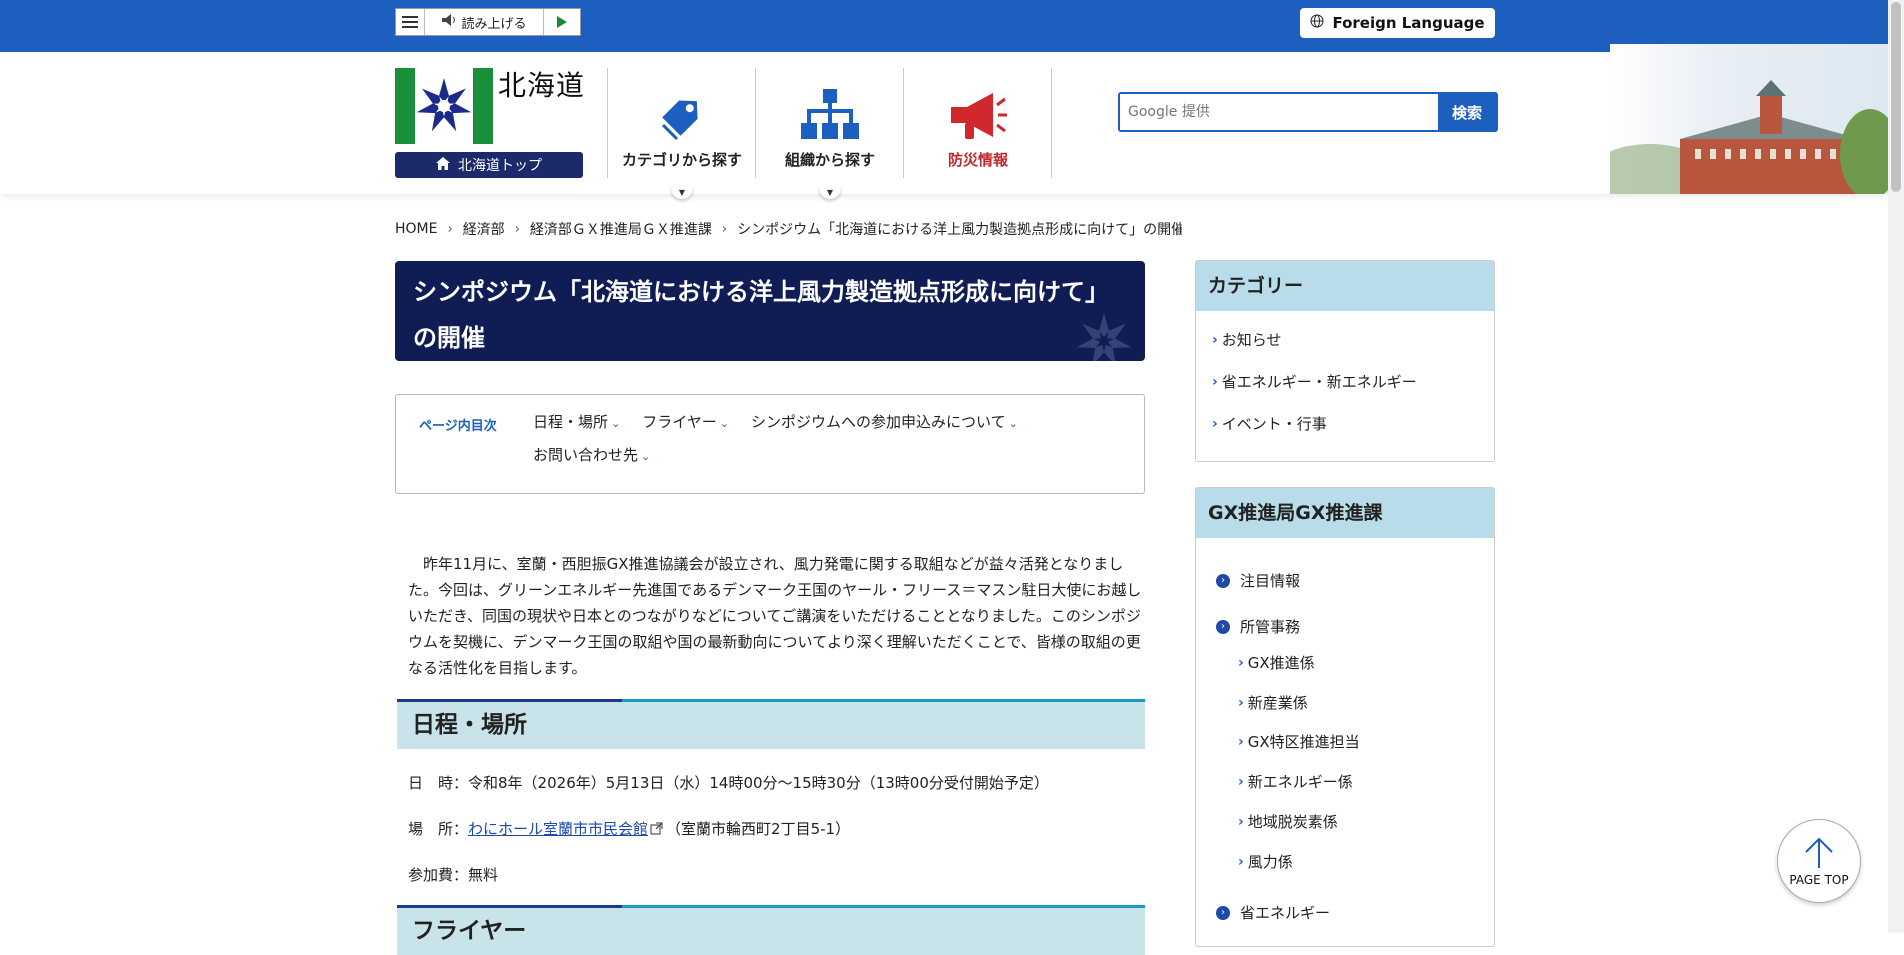  I want to click on section-heading-flyer: フライヤー, so click(771, 930).